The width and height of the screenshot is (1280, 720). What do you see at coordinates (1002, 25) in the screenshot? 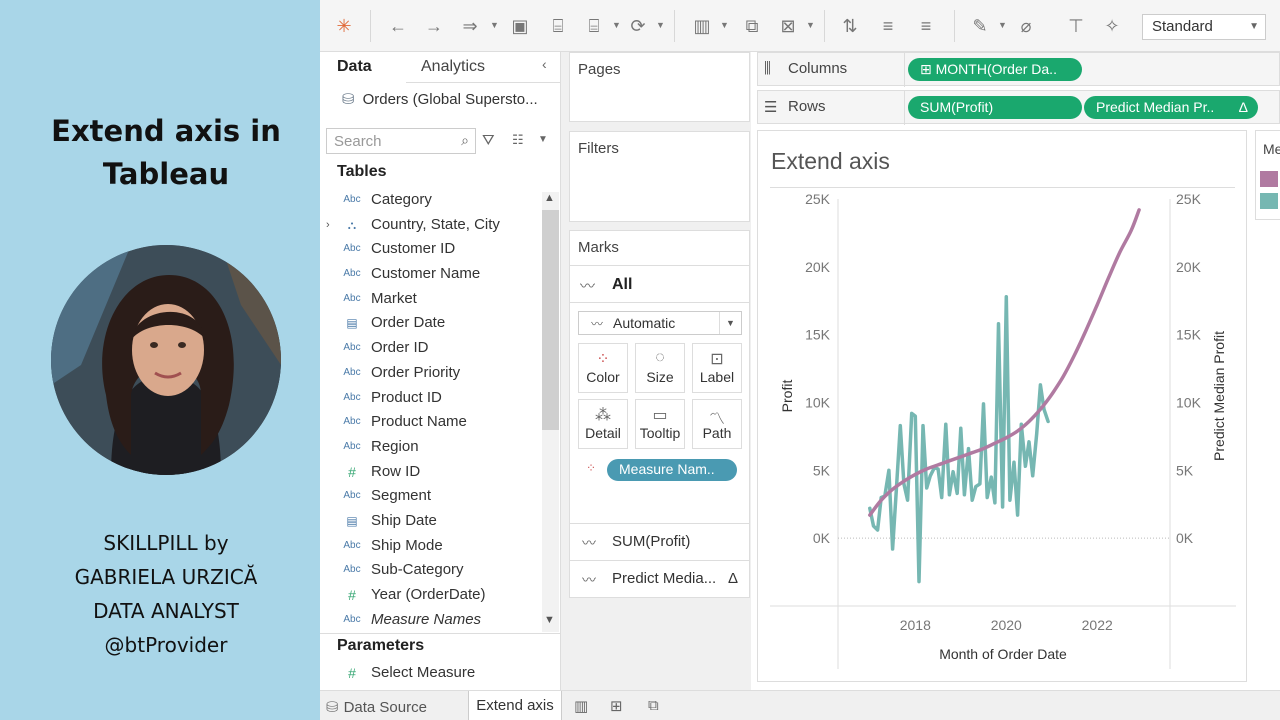
I see `highlight-caret-icon: ▼` at bounding box center [1002, 25].